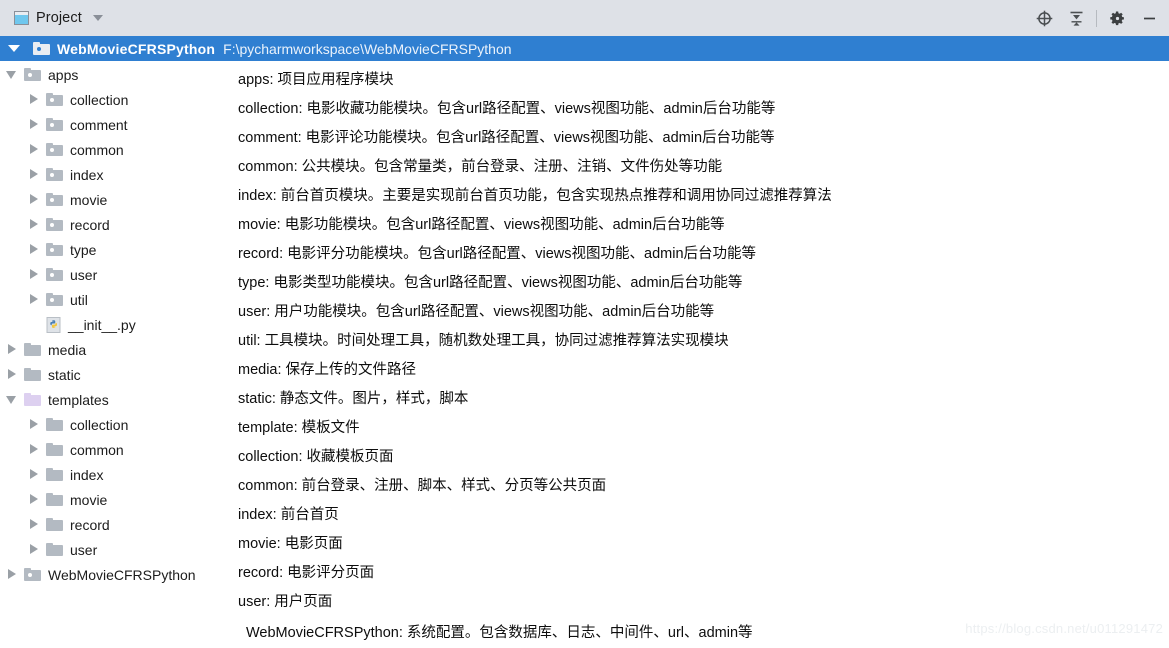 The height and width of the screenshot is (648, 1169). I want to click on tree-row-label: user, so click(84, 549).